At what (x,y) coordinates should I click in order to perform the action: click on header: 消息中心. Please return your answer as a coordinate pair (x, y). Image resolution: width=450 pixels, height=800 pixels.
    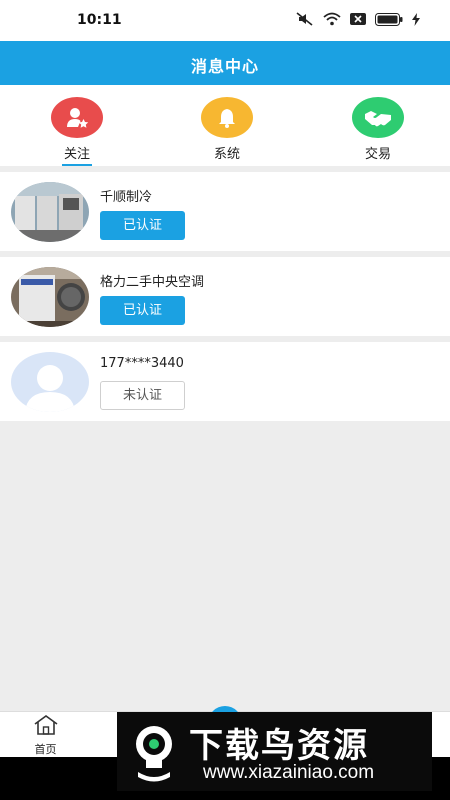
    Looking at the image, I should click on (225, 63).